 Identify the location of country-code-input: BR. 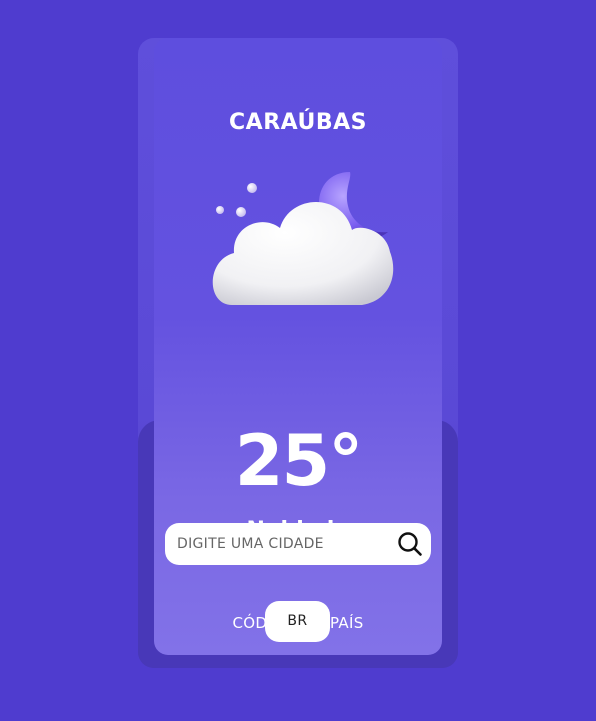
(297, 621).